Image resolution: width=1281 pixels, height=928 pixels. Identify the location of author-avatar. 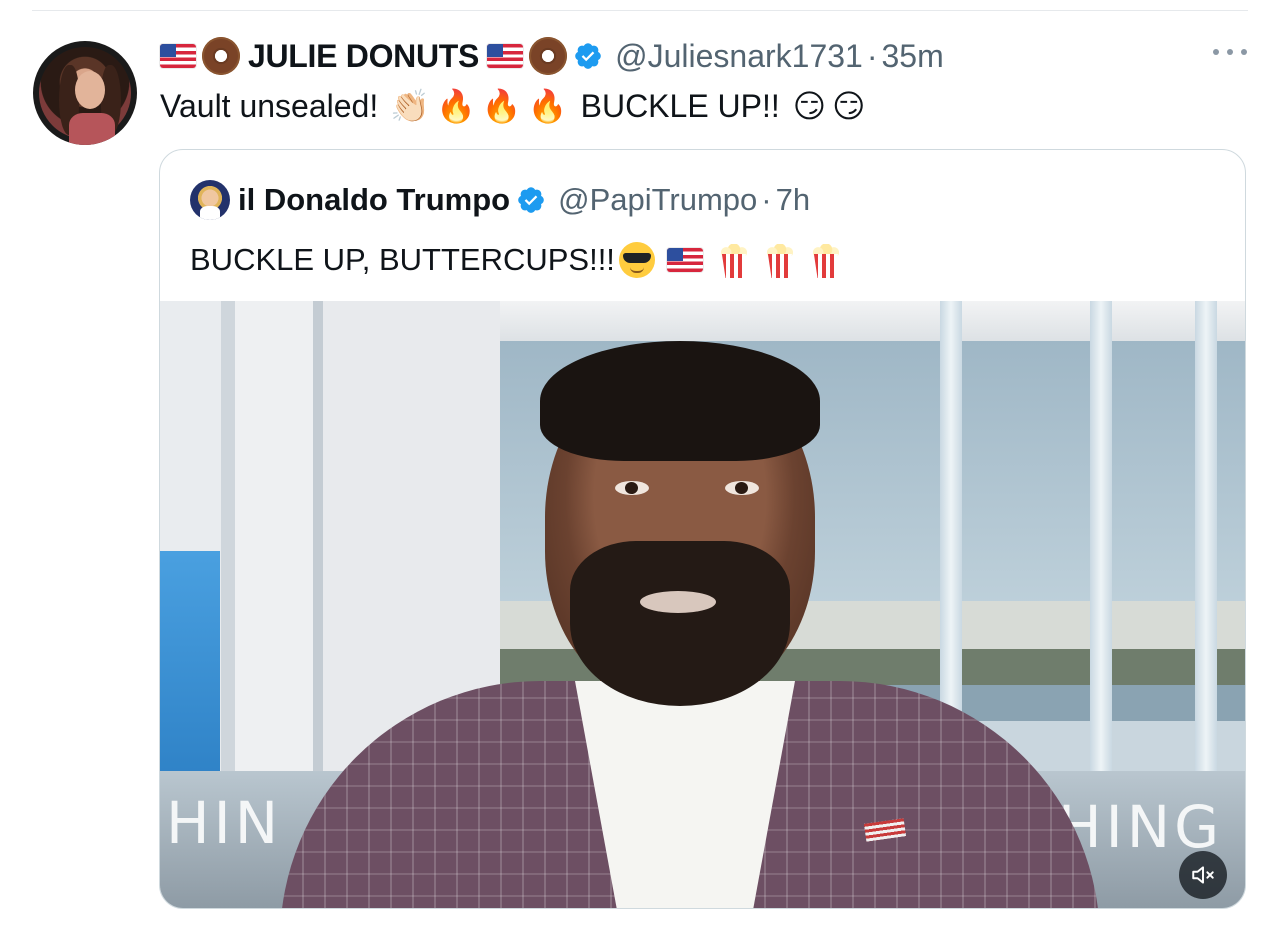
(85, 93).